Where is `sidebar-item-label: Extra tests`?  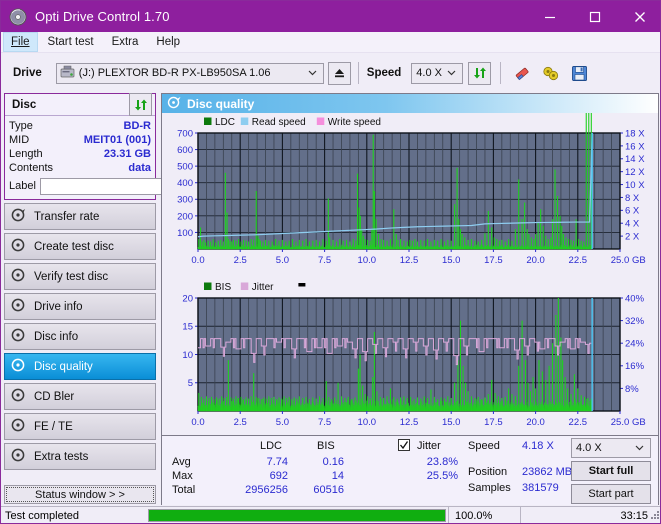 sidebar-item-label: Extra tests is located at coordinates (61, 456).